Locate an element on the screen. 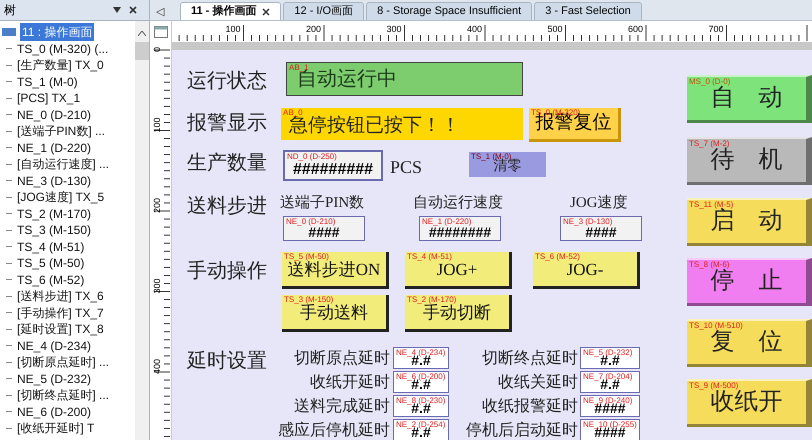 The image size is (812, 440). tree-item: TS_6 (M-52) is located at coordinates (50, 279).